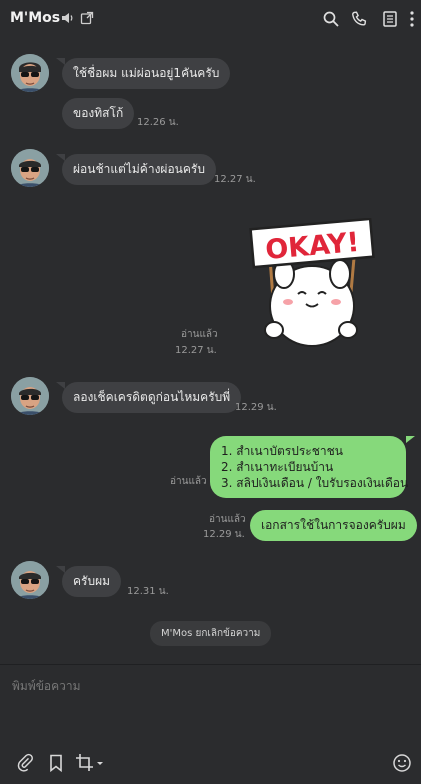 The height and width of the screenshot is (784, 421). What do you see at coordinates (100, 763) in the screenshot?
I see `dropdown-caret-icon` at bounding box center [100, 763].